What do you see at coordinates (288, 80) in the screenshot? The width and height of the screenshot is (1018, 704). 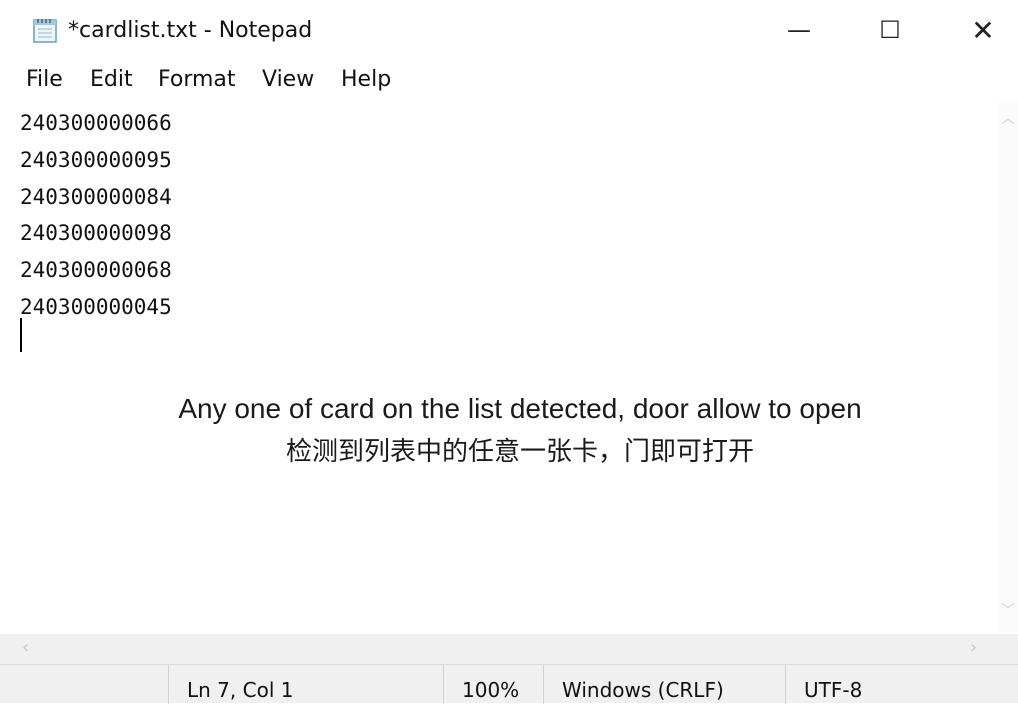 I see `menu-view: View` at bounding box center [288, 80].